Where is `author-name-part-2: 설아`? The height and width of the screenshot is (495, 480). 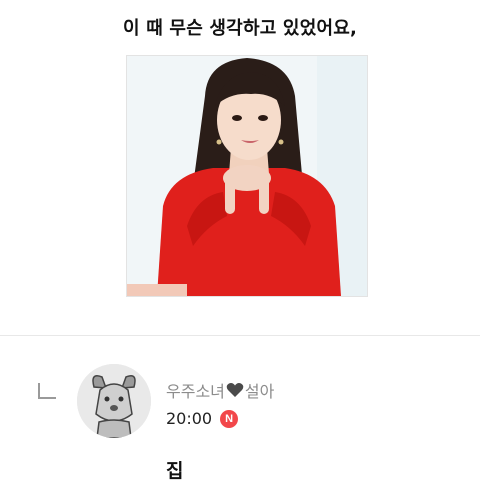
author-name-part-2: 설아 is located at coordinates (259, 391).